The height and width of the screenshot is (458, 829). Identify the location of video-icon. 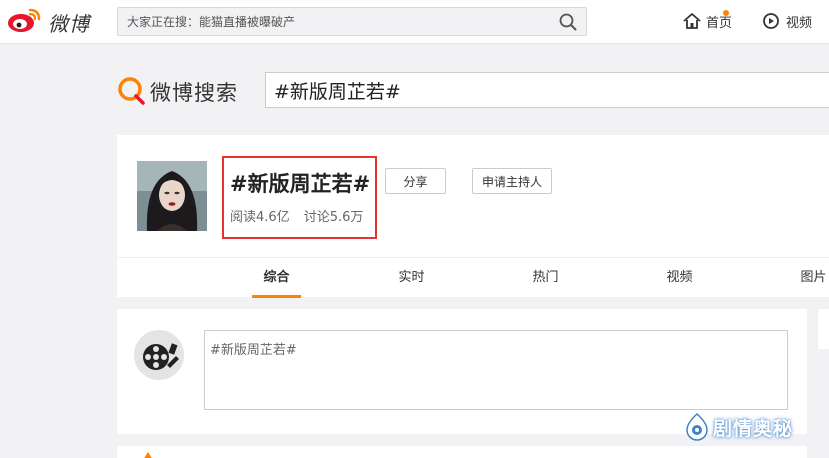
(771, 21).